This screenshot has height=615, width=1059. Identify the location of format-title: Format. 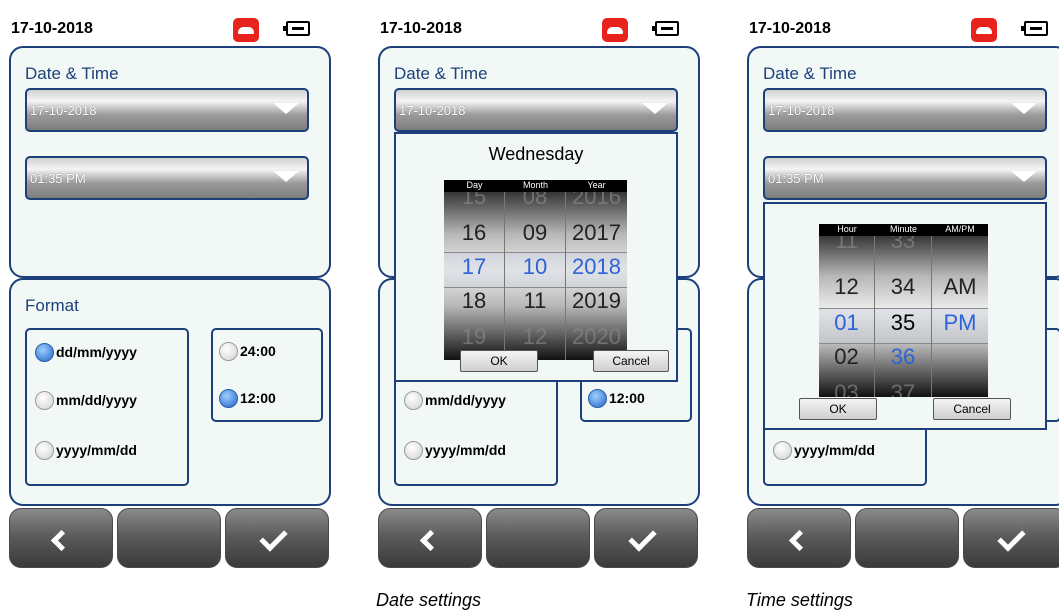
(52, 305).